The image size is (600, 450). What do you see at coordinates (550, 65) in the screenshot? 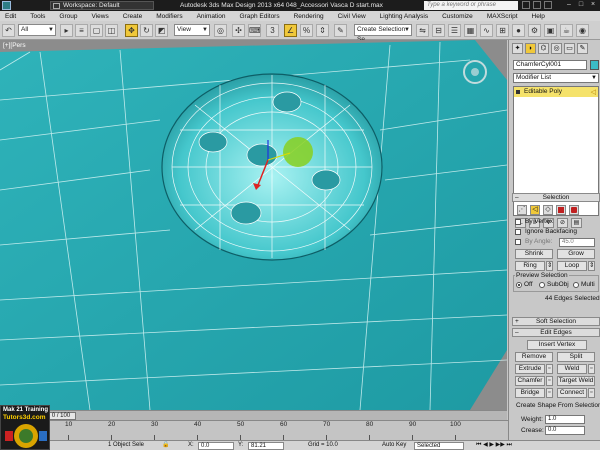
I see `object-name-field: ChamferCyl001` at bounding box center [550, 65].